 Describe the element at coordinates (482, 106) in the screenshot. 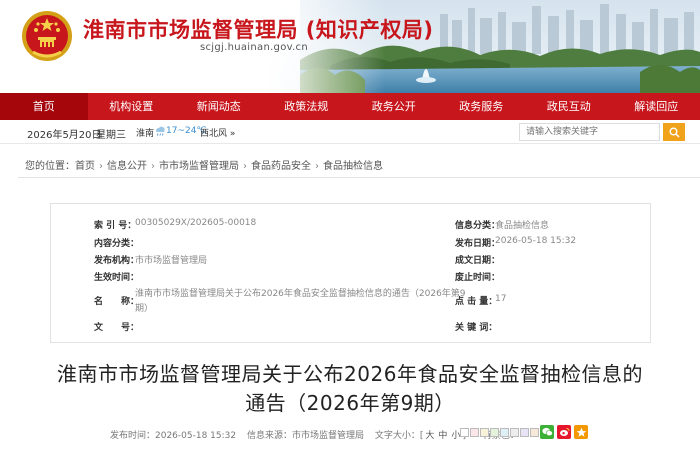

I see `nav-item-gov-service: 政务服务` at that location.